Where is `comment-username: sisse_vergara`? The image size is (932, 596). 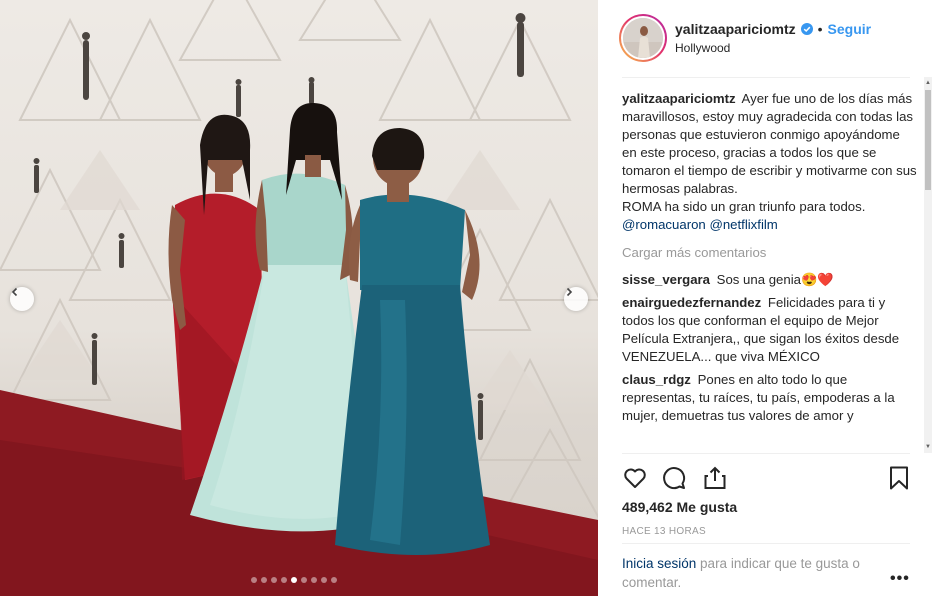 comment-username: sisse_vergara is located at coordinates (666, 279).